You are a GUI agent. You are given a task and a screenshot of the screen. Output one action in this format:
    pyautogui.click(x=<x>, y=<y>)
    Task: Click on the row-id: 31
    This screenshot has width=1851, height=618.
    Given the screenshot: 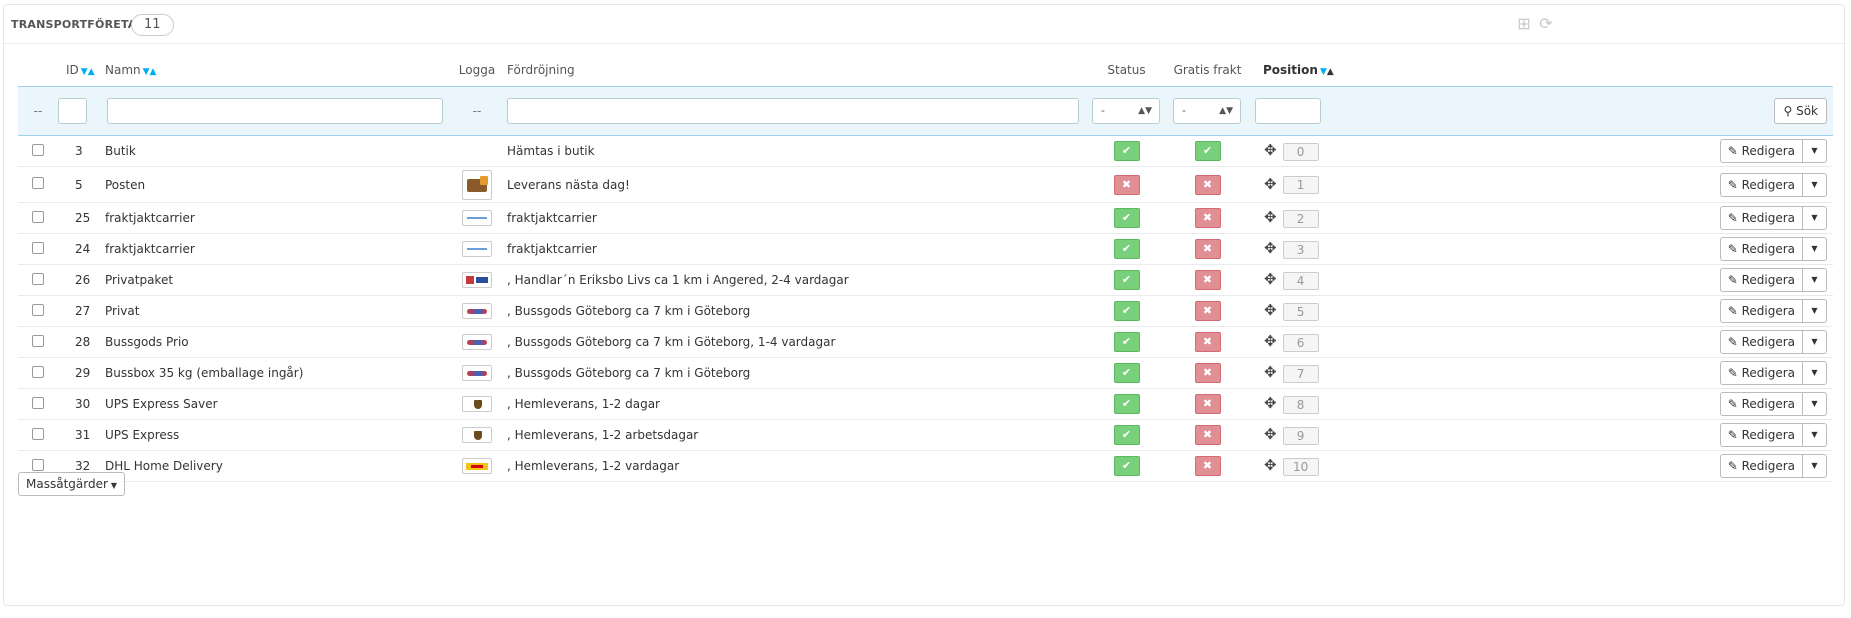 What is the action you would take?
    pyautogui.click(x=81, y=435)
    